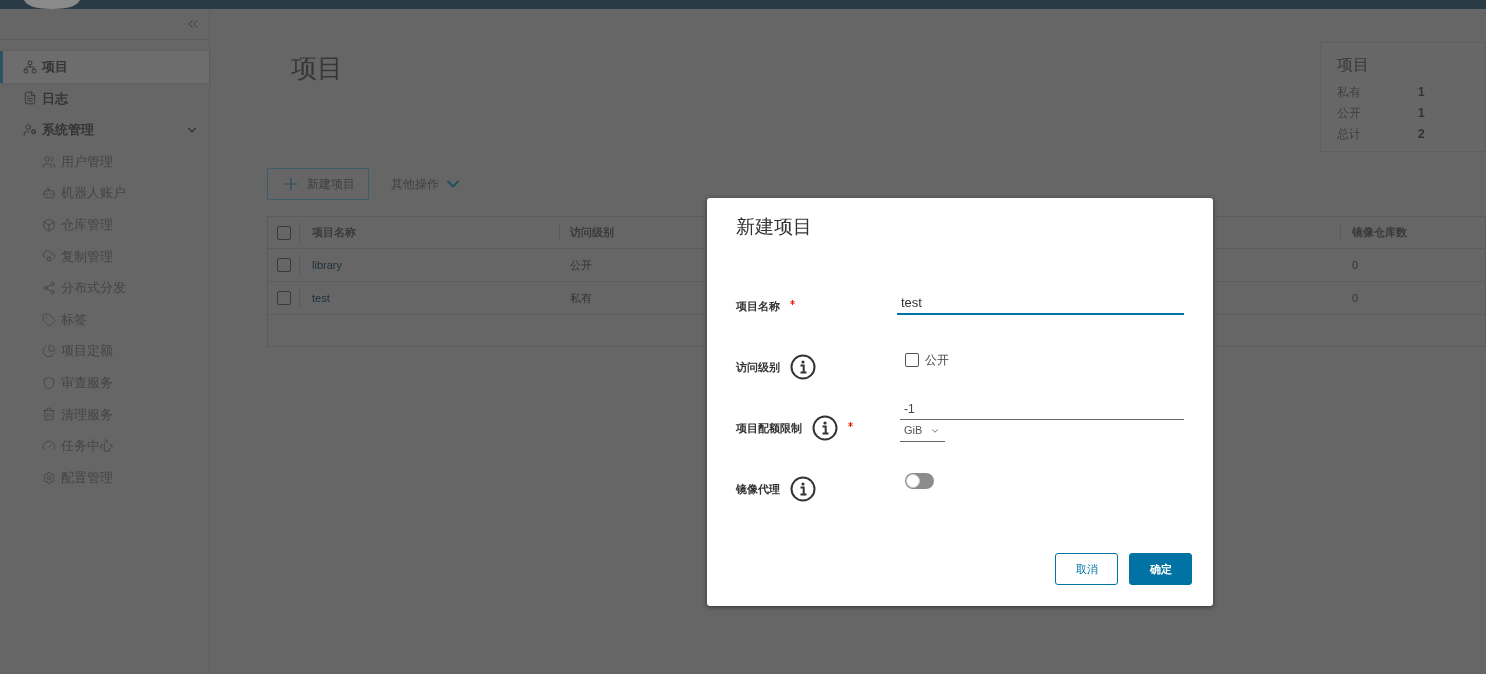  I want to click on toggle-switch, so click(919, 481).